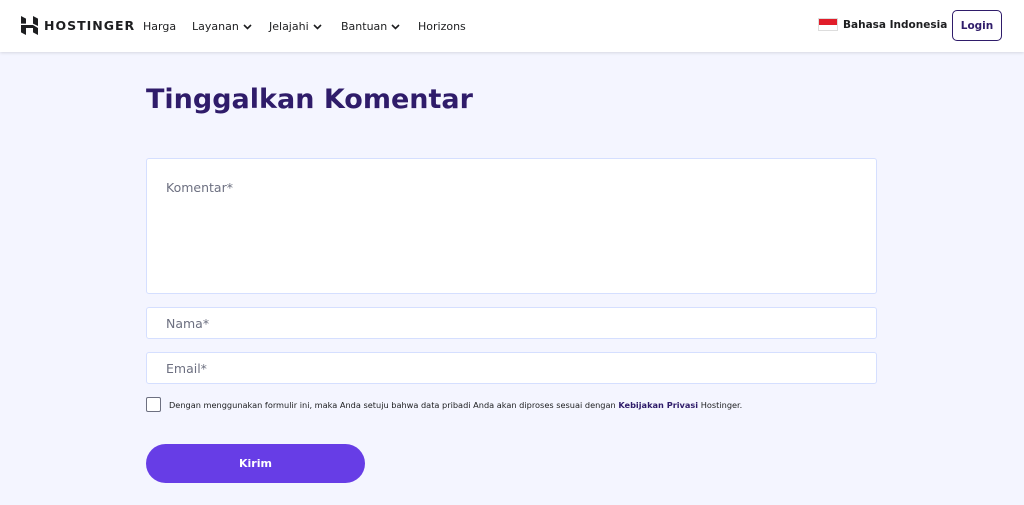 The width and height of the screenshot is (1024, 505). I want to click on nav-label: Layanan, so click(215, 26).